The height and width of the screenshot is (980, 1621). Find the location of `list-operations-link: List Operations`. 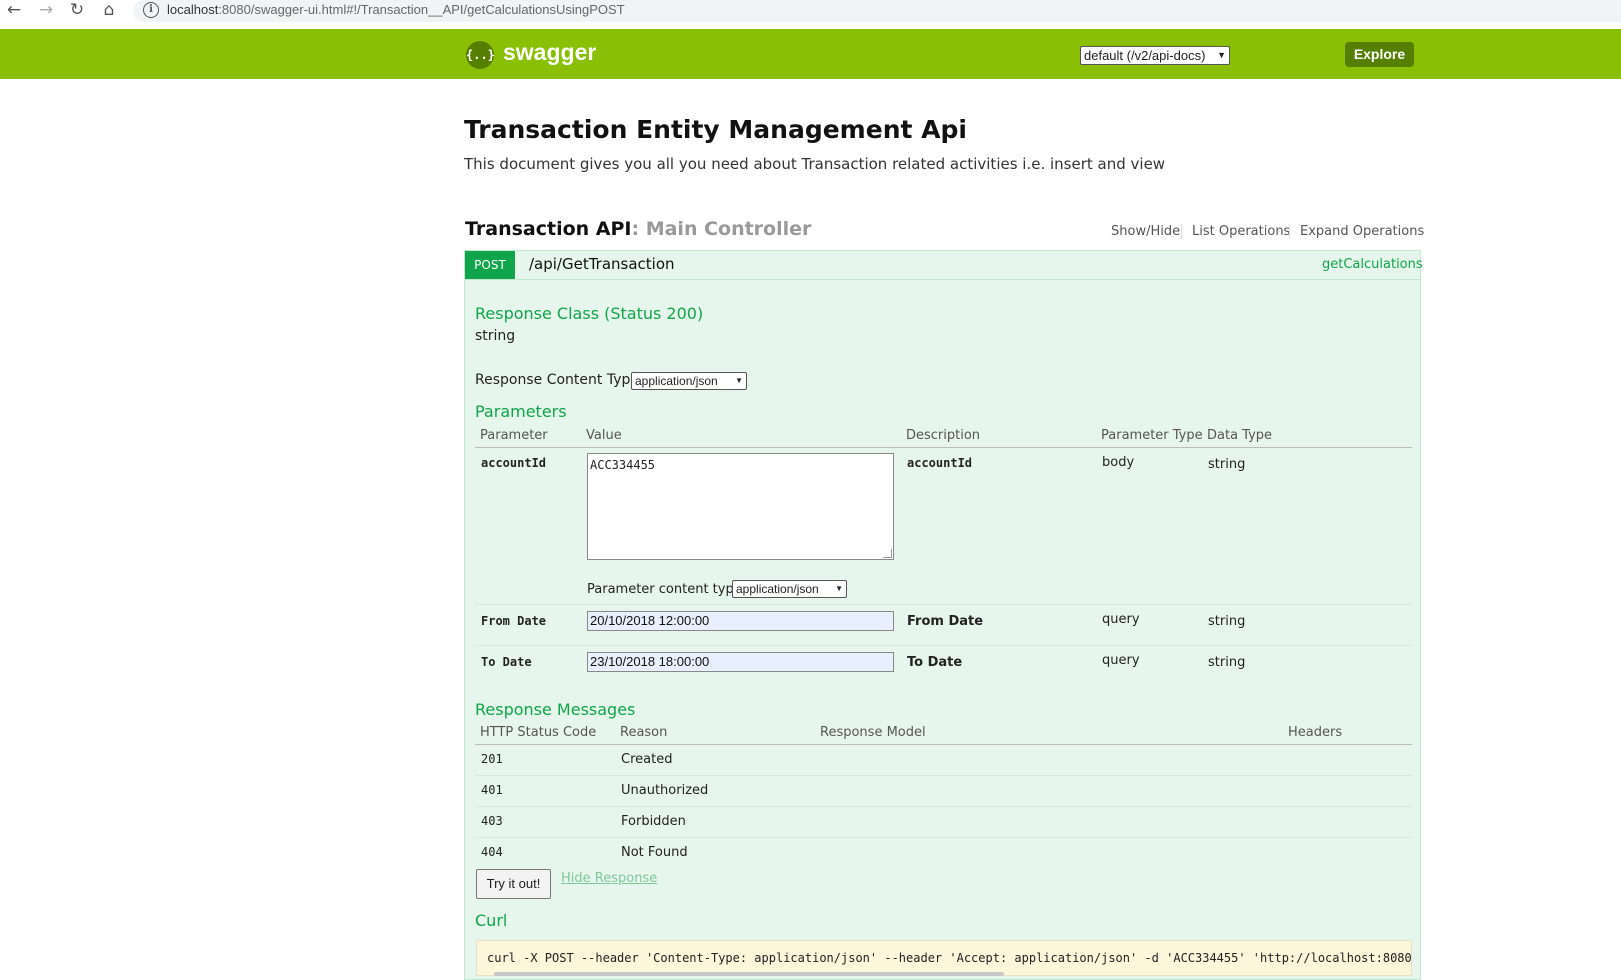

list-operations-link: List Operations is located at coordinates (1241, 231).